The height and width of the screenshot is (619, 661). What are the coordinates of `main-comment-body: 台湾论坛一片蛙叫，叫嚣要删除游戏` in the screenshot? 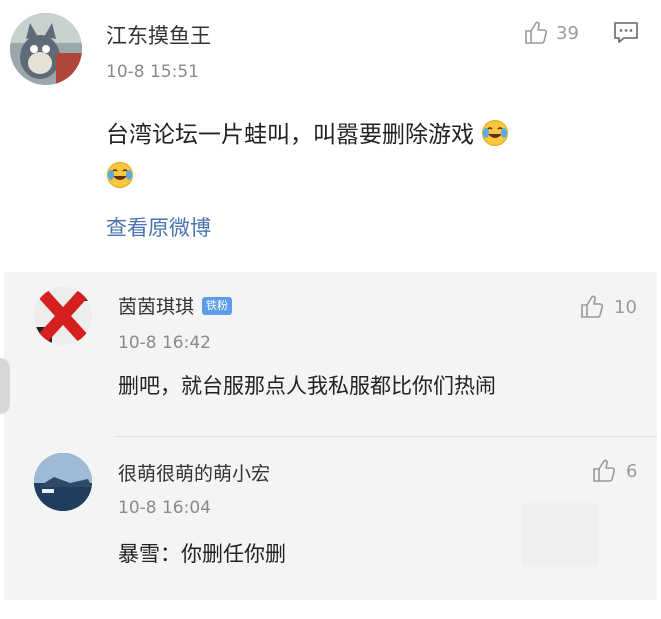 It's located at (290, 135).